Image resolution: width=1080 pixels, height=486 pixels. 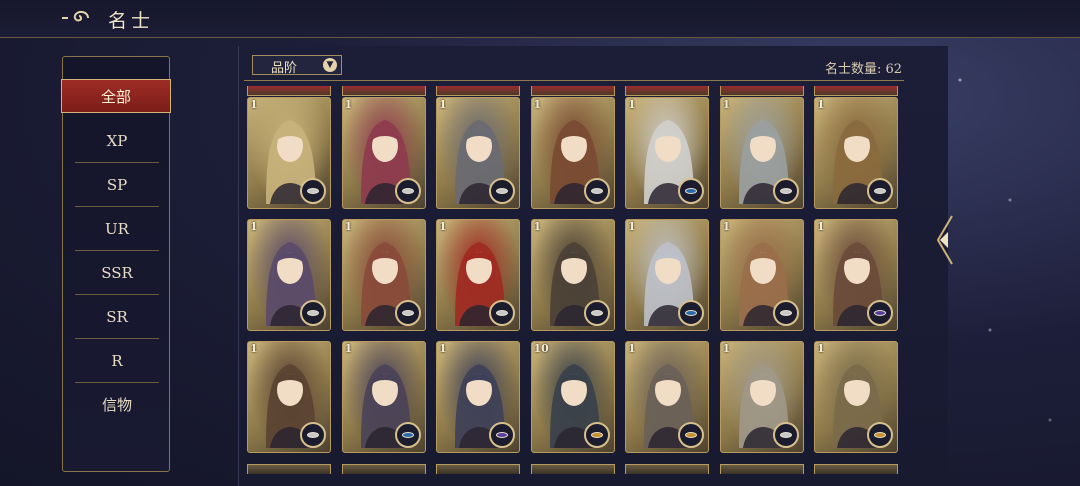 I want to click on card-level: 10, so click(x=541, y=348).